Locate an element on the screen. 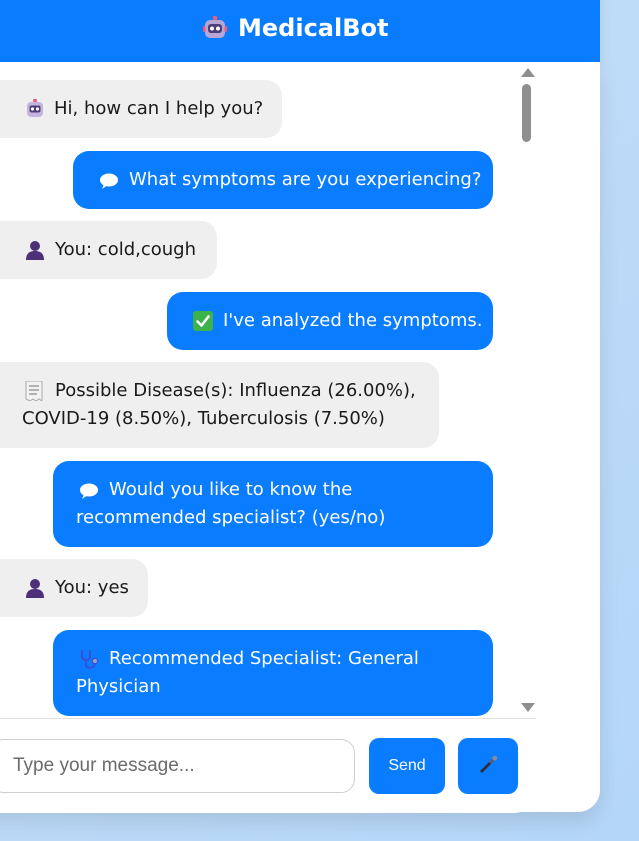 The width and height of the screenshot is (639, 841). robot-icon is located at coordinates (215, 28).